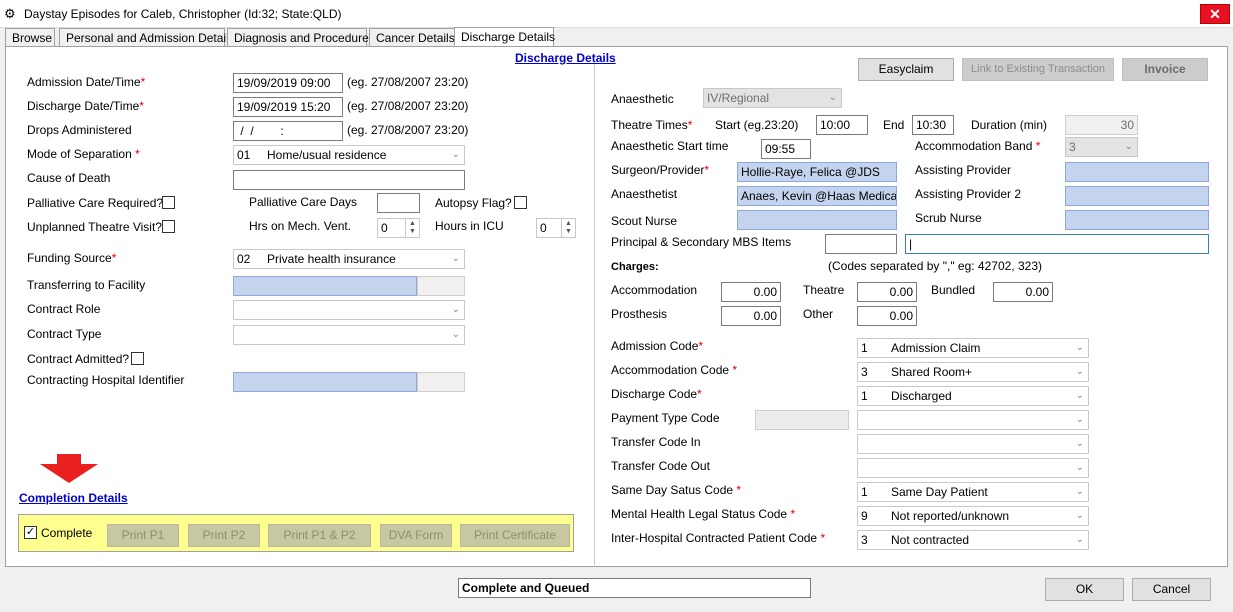  I want to click on bundled-charge-label: Bundled, so click(953, 290).